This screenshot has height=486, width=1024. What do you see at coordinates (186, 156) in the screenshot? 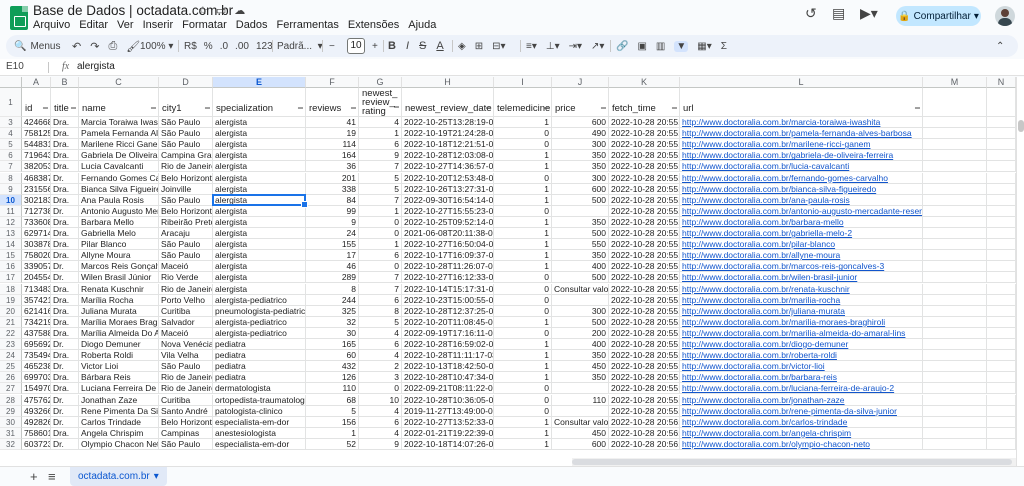
I see `table-cell: Campina Grande` at bounding box center [186, 156].